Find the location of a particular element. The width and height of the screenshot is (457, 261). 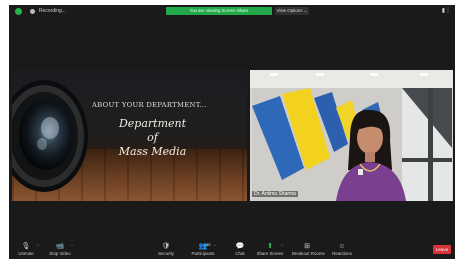

camera-lens-image is located at coordinates (50, 136).